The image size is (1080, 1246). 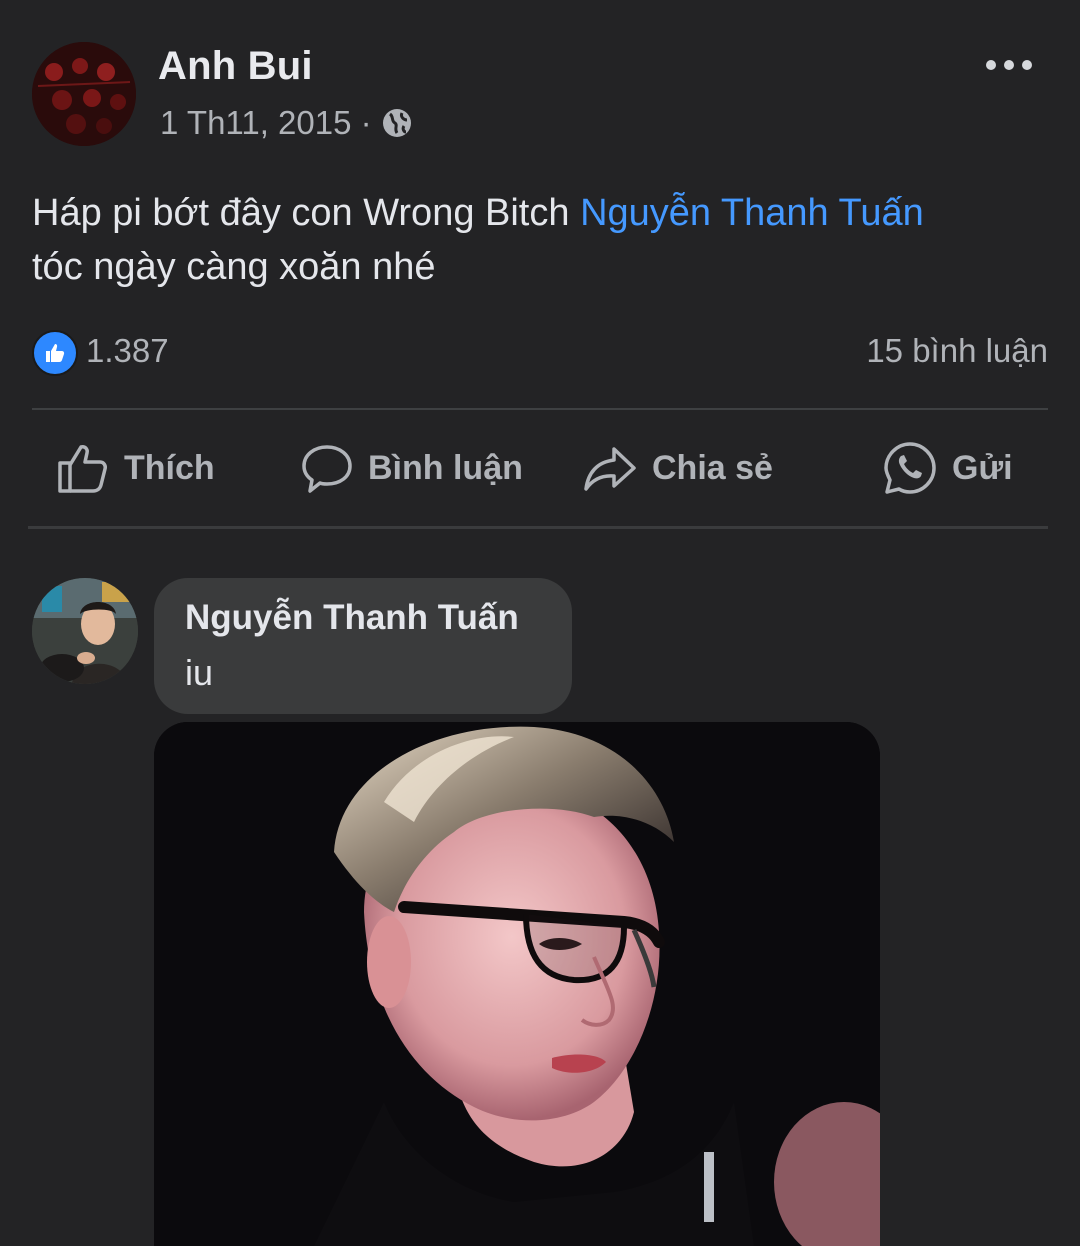 I want to click on author-avatar, so click(x=84, y=94).